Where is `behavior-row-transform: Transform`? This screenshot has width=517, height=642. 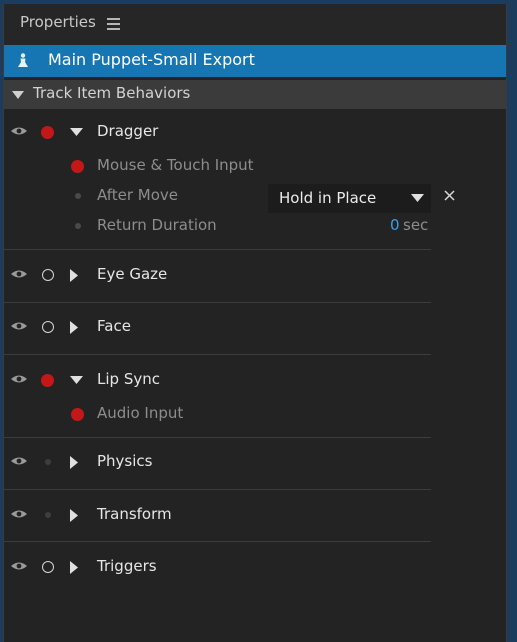 behavior-row-transform: Transform is located at coordinates (219, 515).